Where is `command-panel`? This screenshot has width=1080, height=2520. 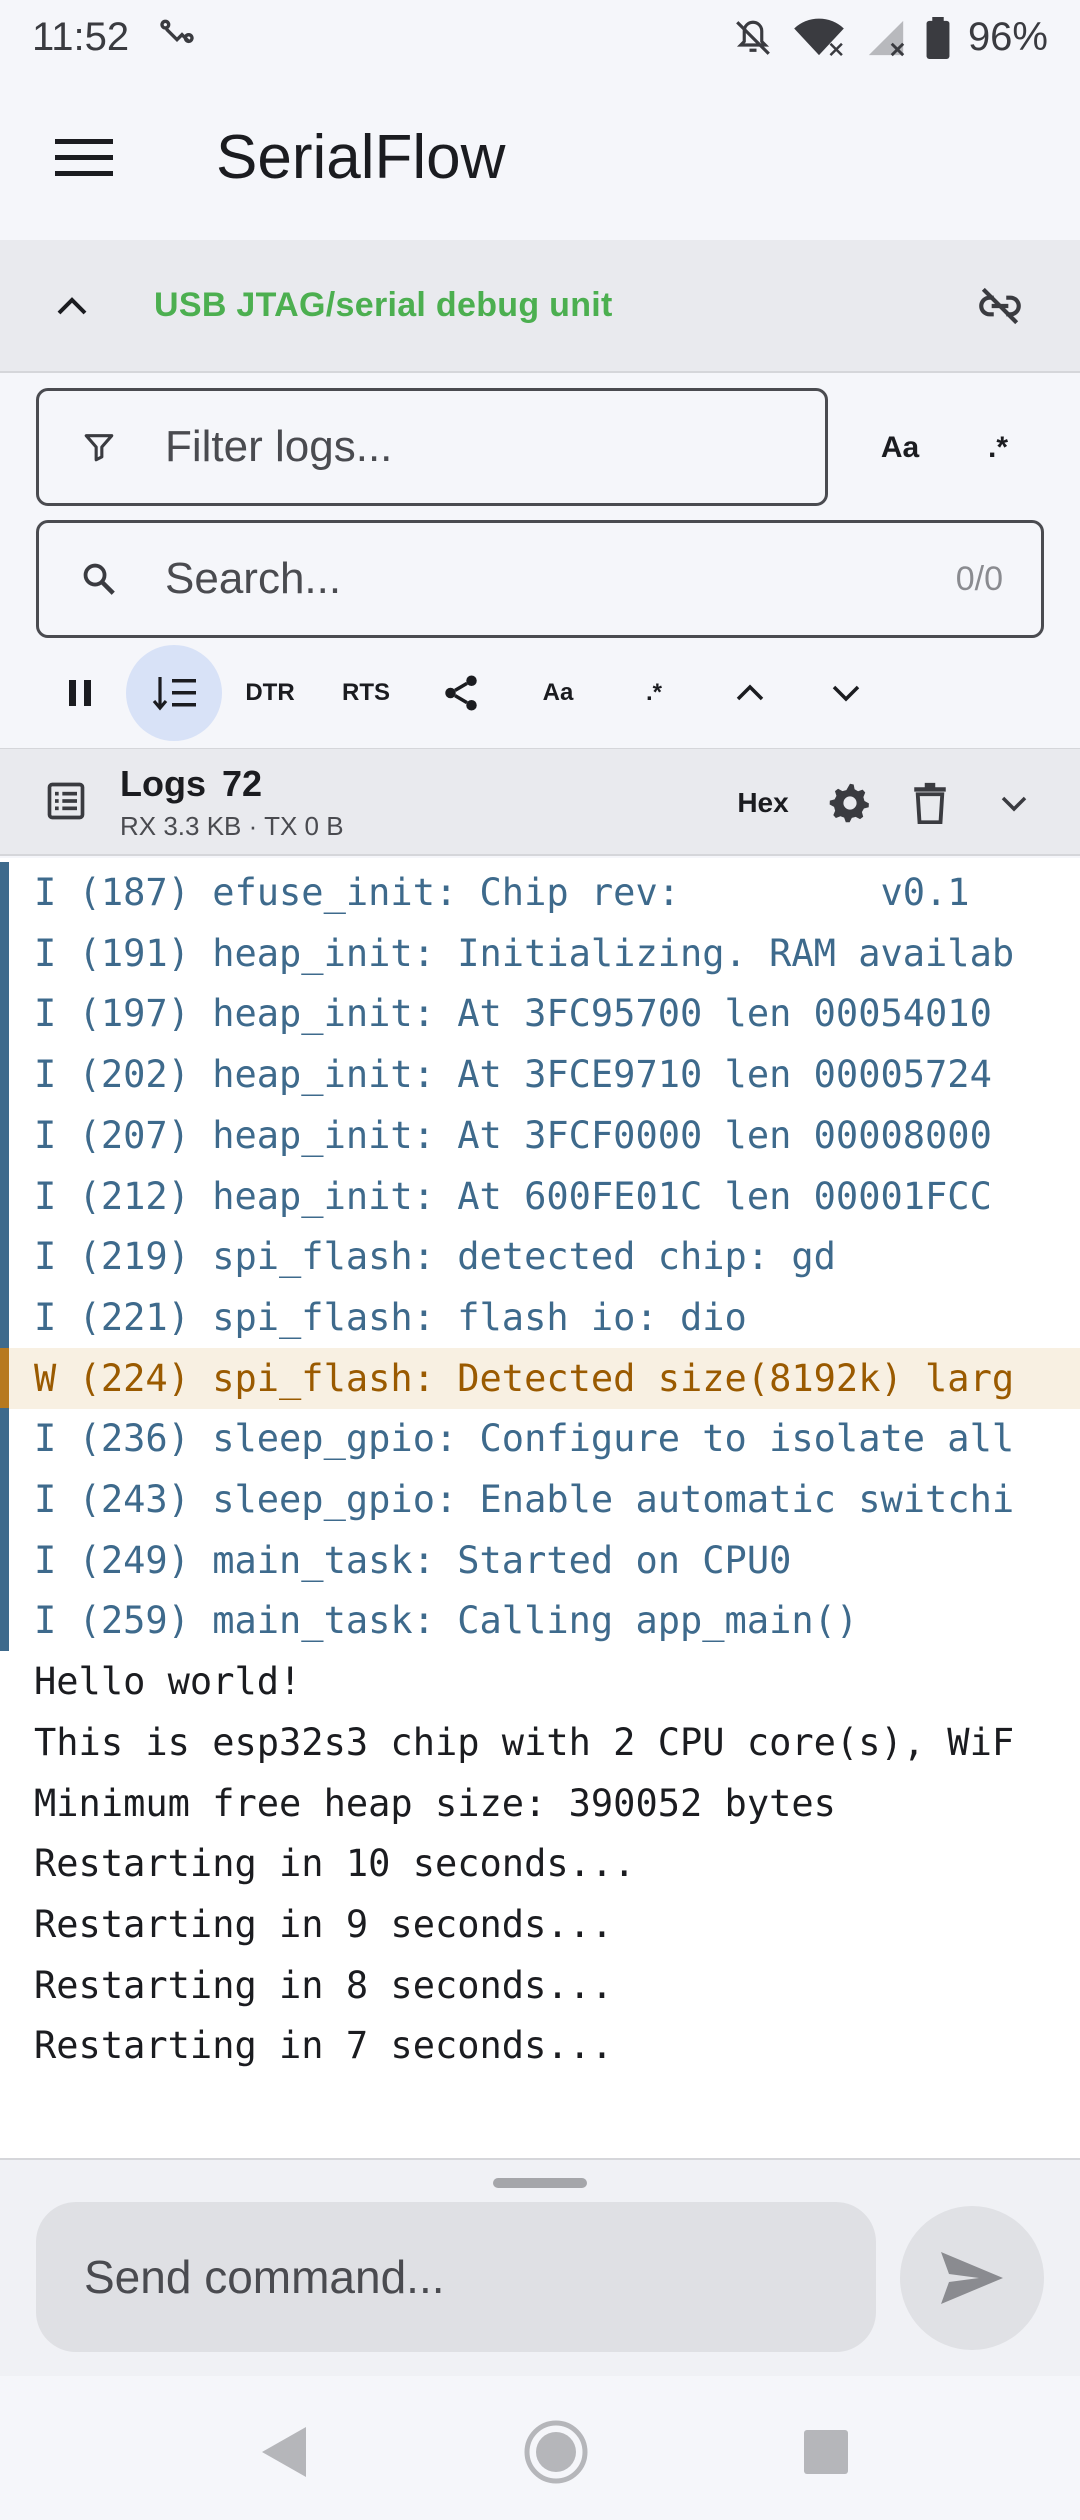
command-panel is located at coordinates (540, 2267).